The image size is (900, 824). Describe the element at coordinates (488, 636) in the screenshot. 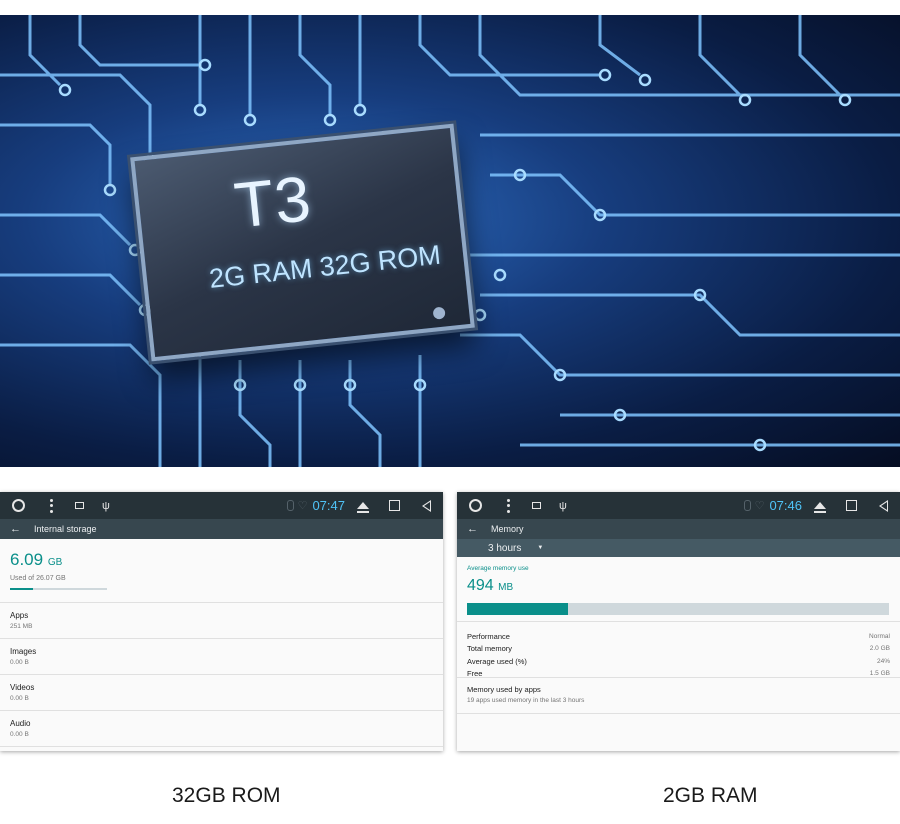

I see `stat-key: Performance` at that location.